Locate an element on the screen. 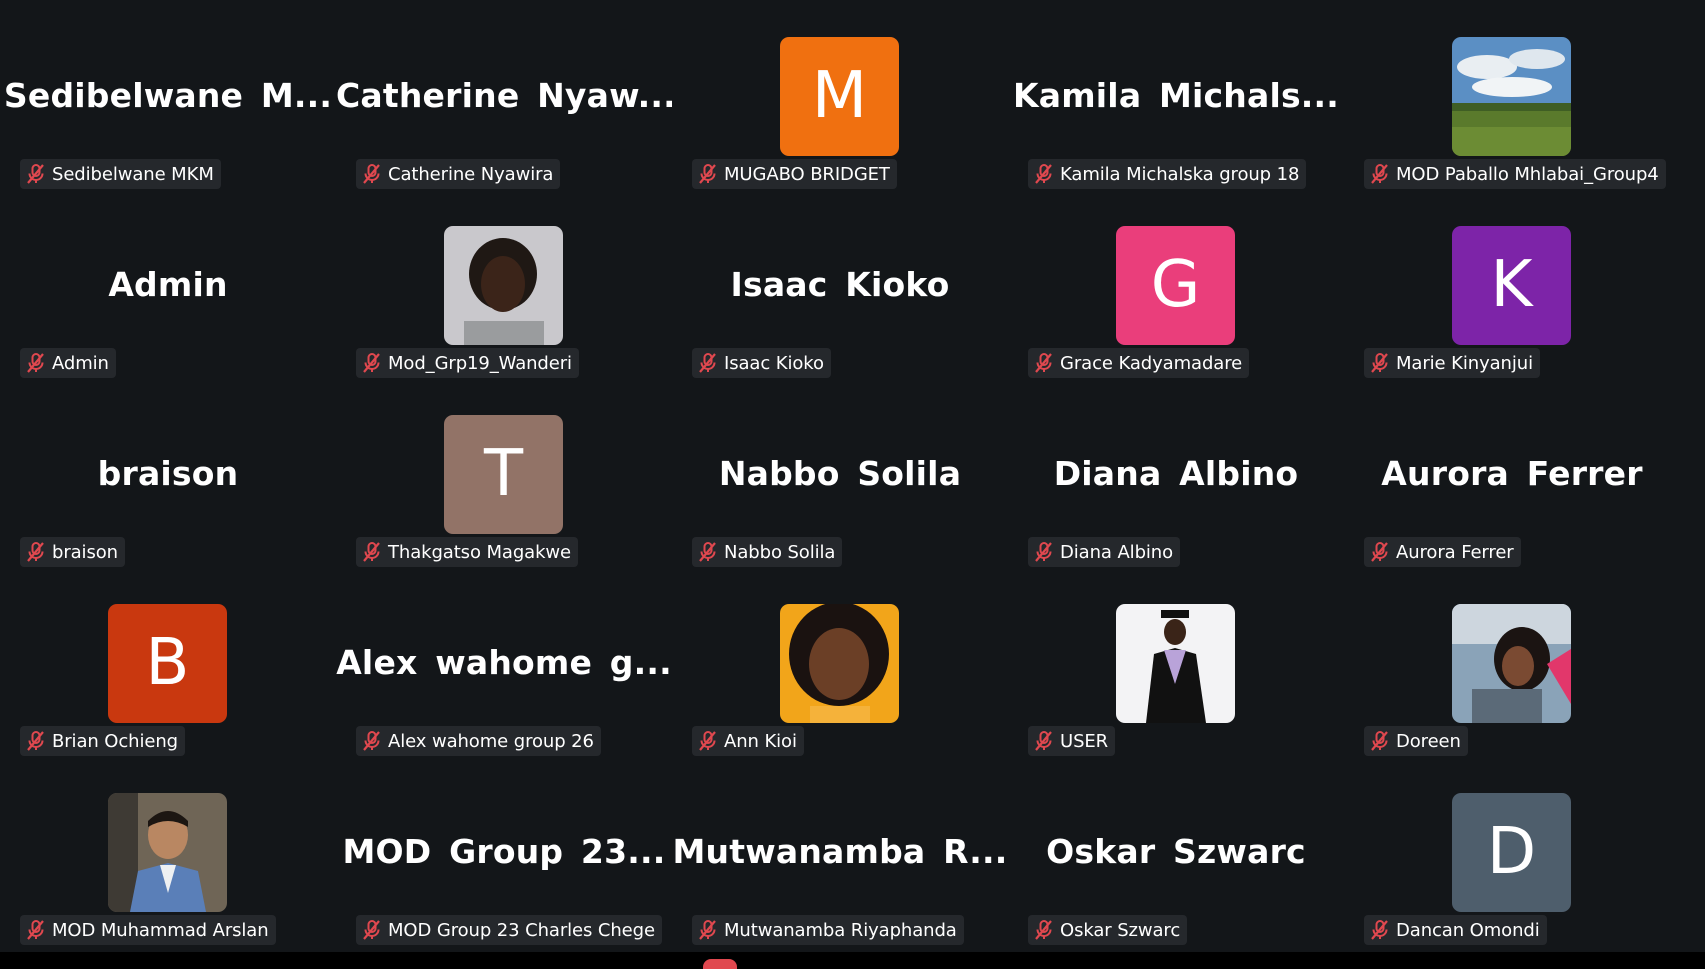 The height and width of the screenshot is (969, 1705). participant-tile: Admin Admin is located at coordinates (168, 283).